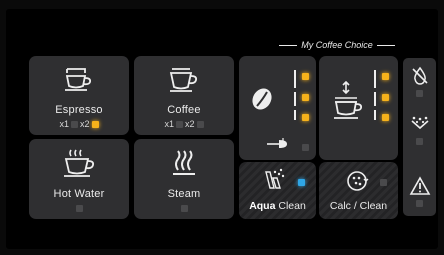 Image resolution: width=444 pixels, height=255 pixels. Describe the element at coordinates (184, 110) in the screenshot. I see `coffee-label: Coffee` at that location.